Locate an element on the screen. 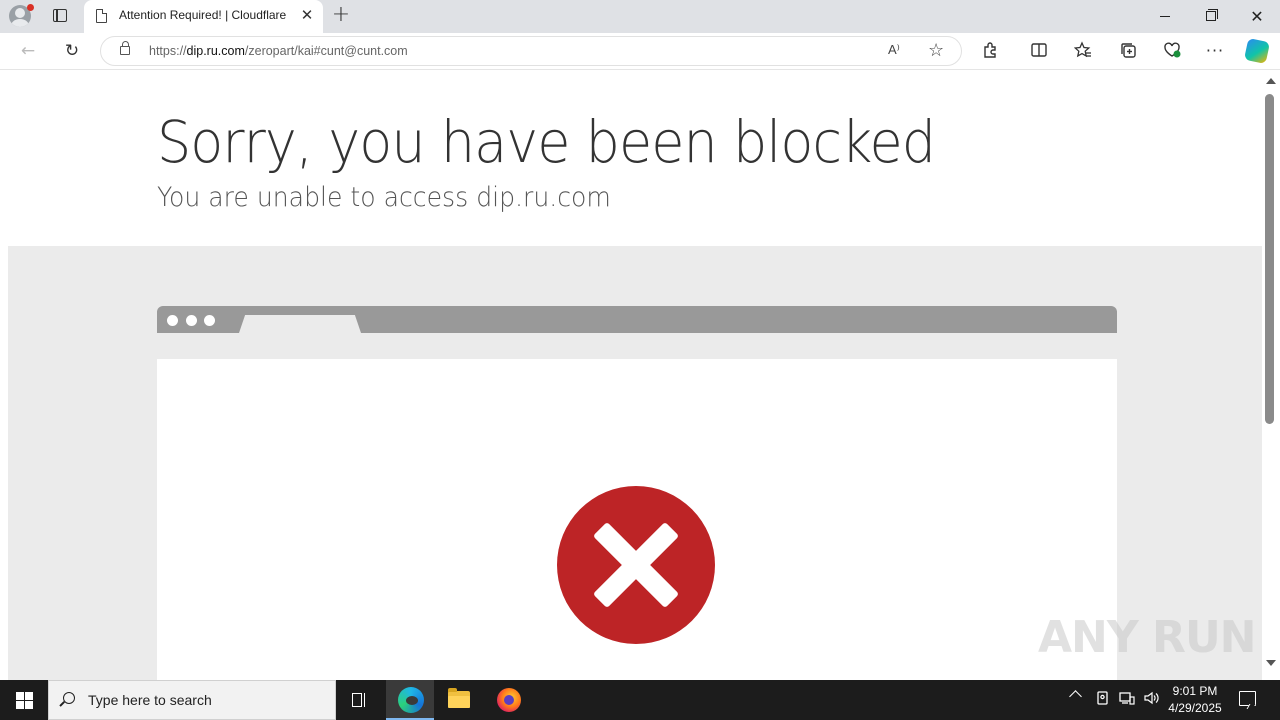 The width and height of the screenshot is (1280, 720). file-explorer-taskbar-icon is located at coordinates (459, 700).